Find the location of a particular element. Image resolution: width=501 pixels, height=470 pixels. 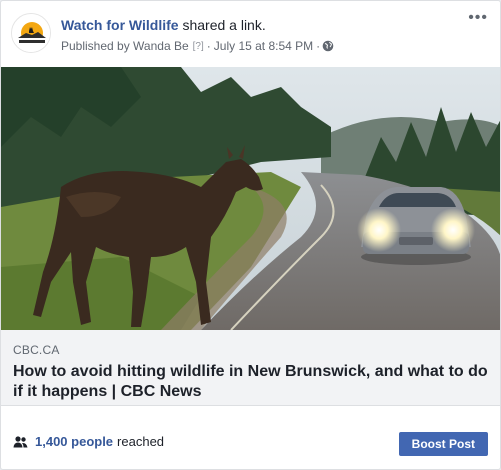

post-action-text: shared a link. is located at coordinates (224, 25).